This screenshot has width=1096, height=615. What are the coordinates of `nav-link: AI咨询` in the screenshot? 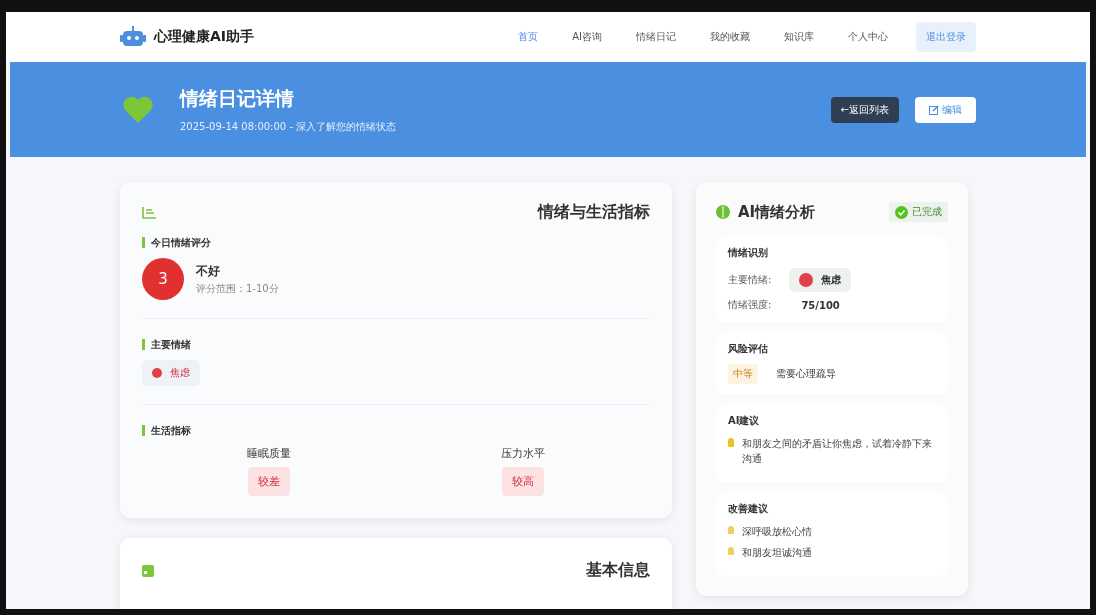 It's located at (587, 37).